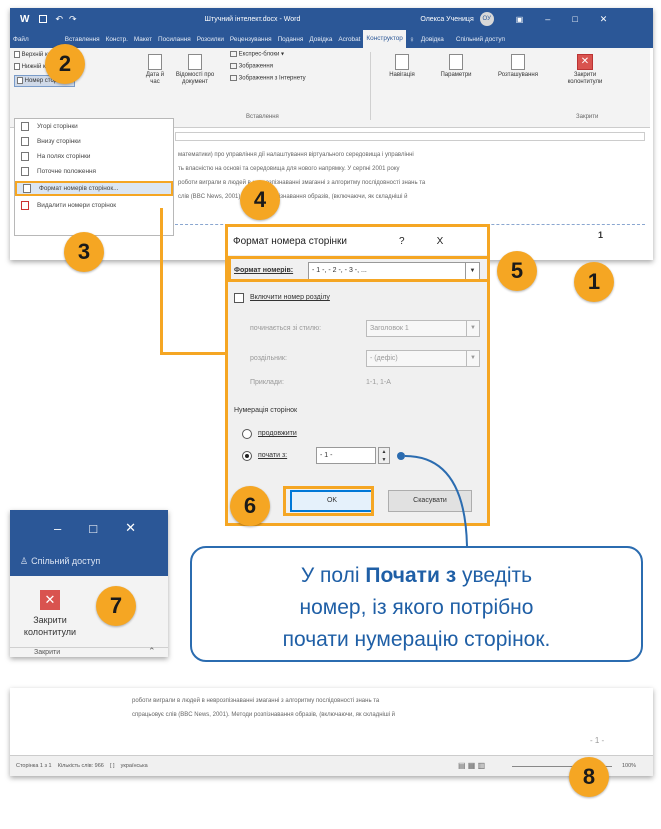 The image size is (661, 829). I want to click on quick-parts-icon, so click(233, 54).